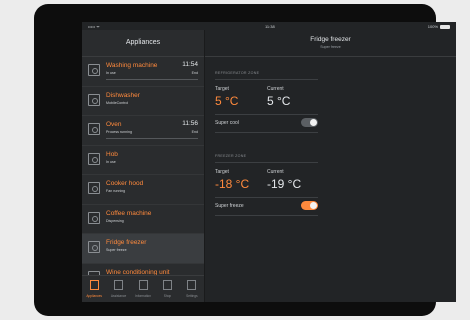  What do you see at coordinates (117, 102) in the screenshot?
I see `appliance-status: MobileControl` at bounding box center [117, 102].